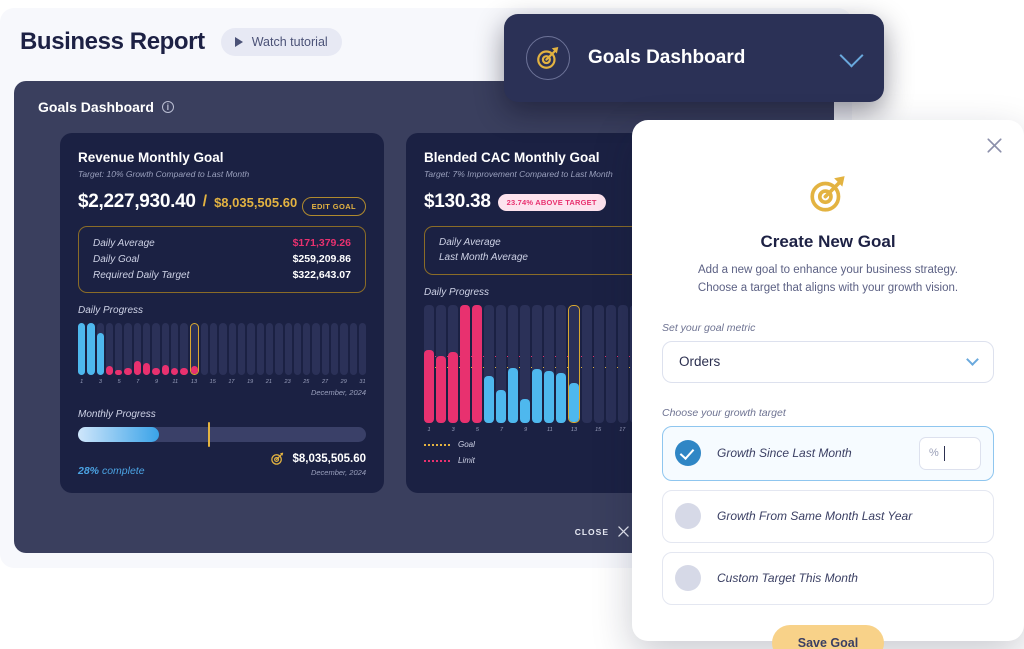 This screenshot has height=649, width=1024. Describe the element at coordinates (222, 434) in the screenshot. I see `monthly-progress-bar` at that location.